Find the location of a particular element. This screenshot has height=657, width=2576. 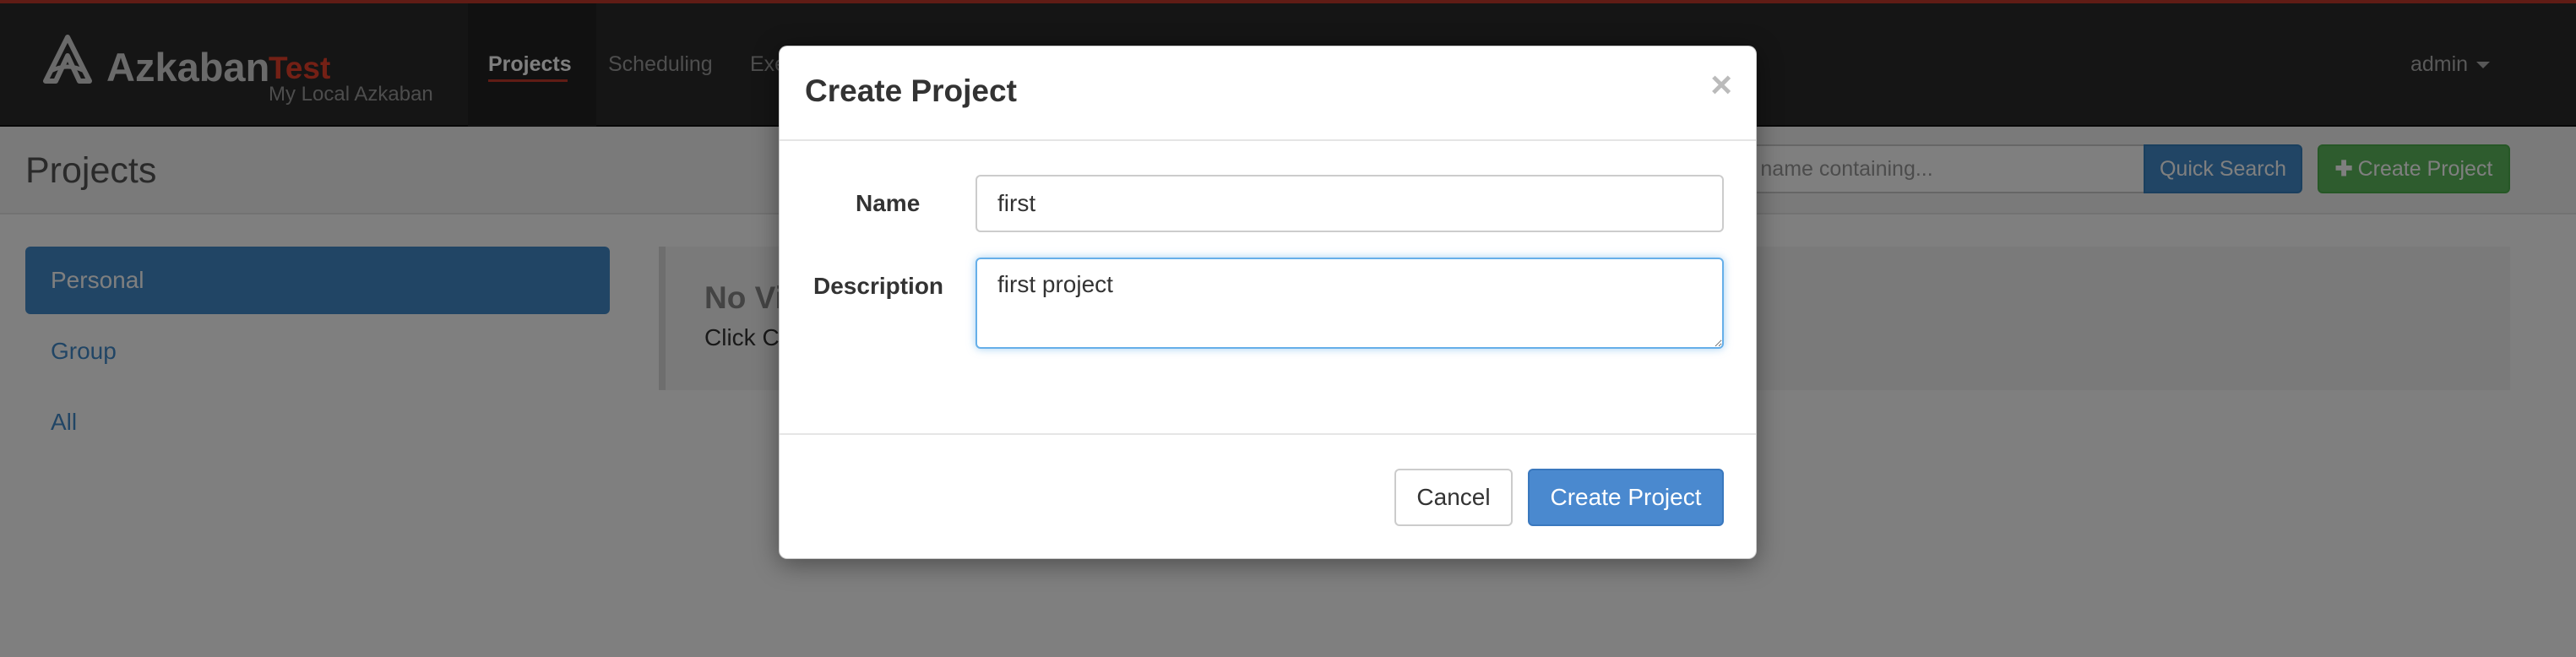

close-icon: × is located at coordinates (1721, 85).